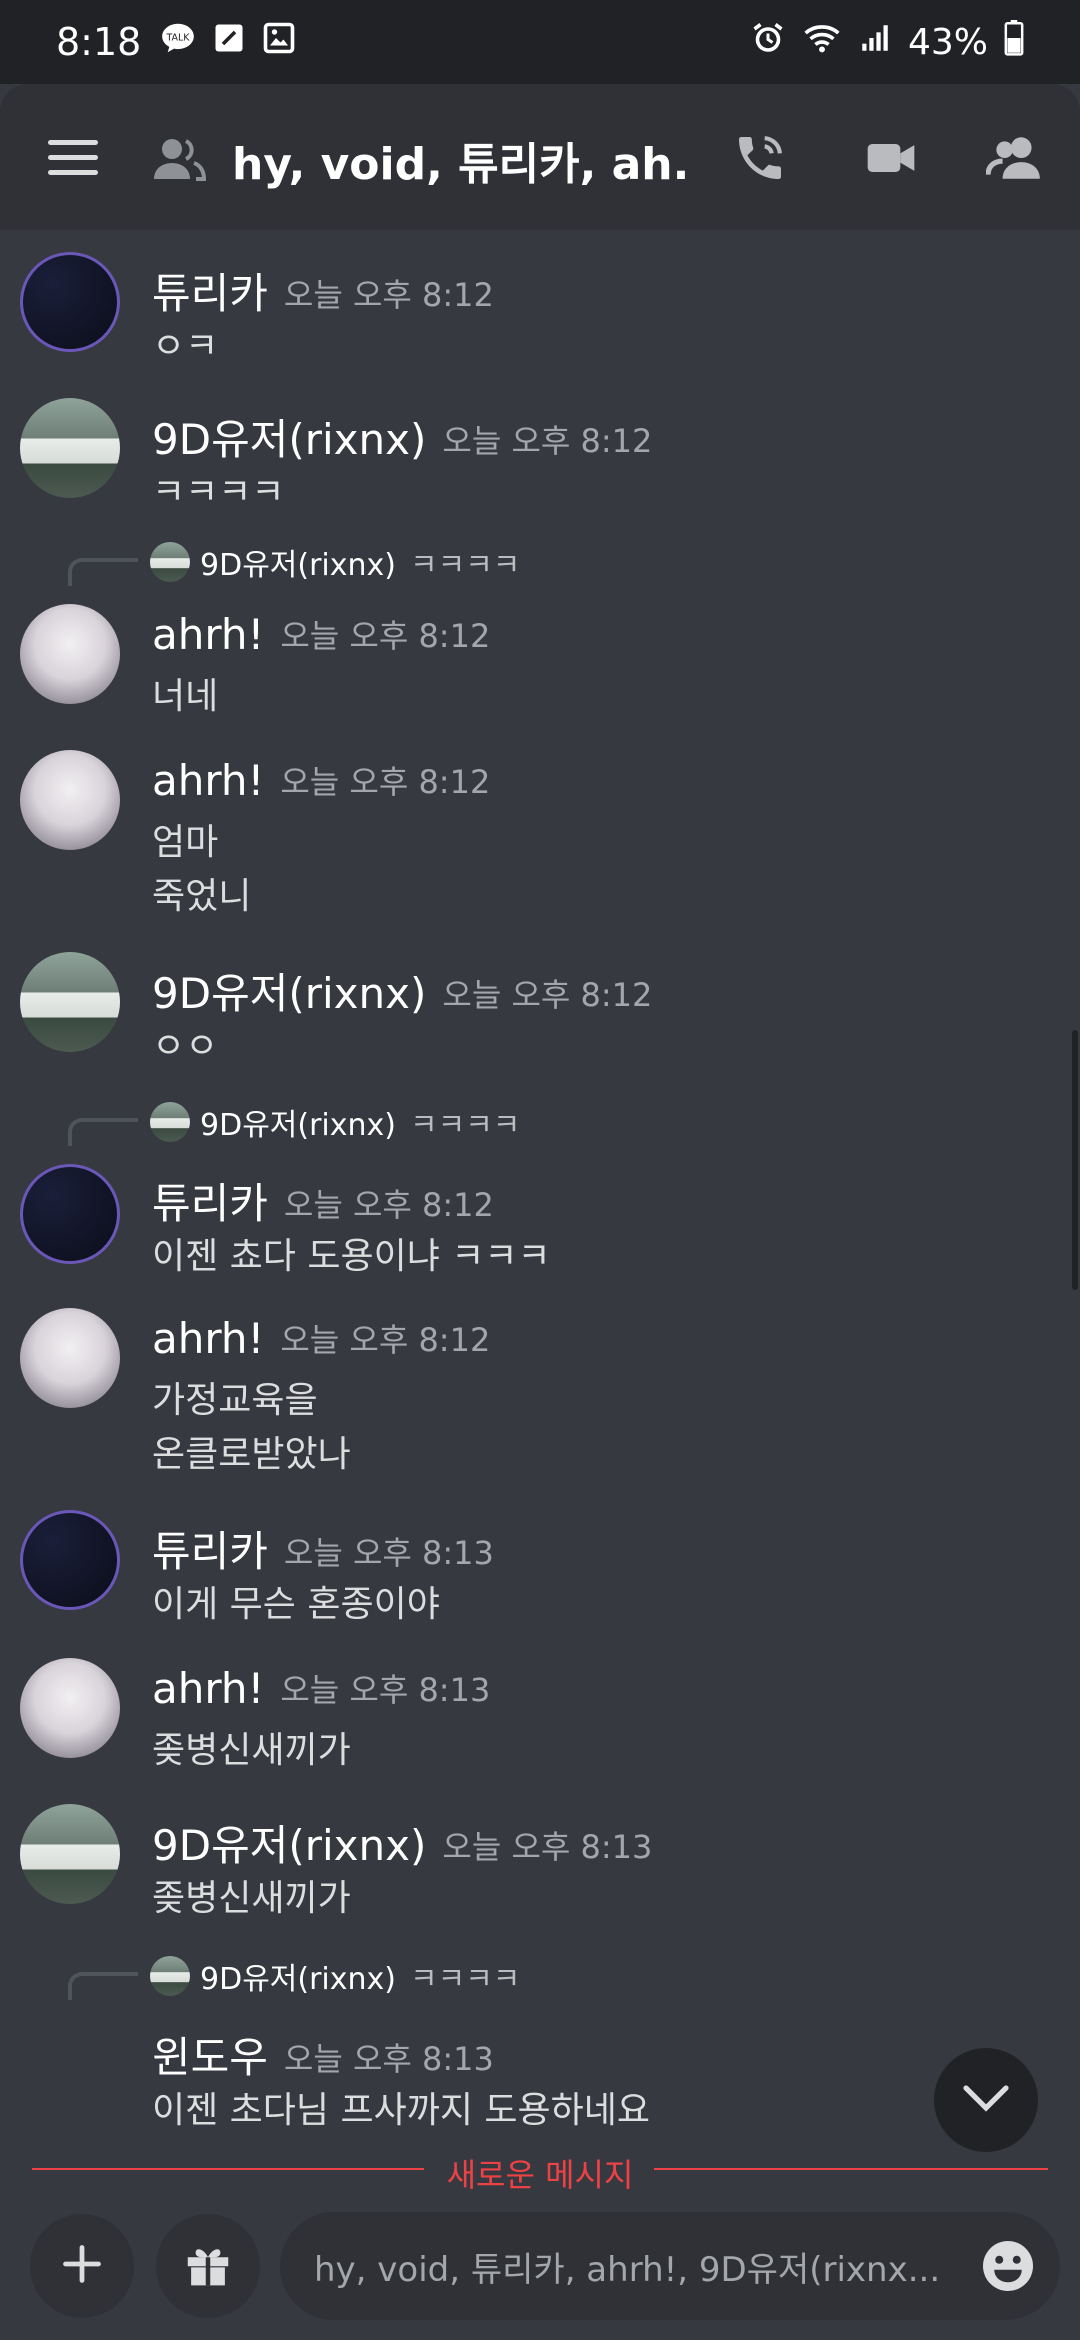 This screenshot has width=1080, height=2340. Describe the element at coordinates (229, 42) in the screenshot. I see `note-icon` at that location.